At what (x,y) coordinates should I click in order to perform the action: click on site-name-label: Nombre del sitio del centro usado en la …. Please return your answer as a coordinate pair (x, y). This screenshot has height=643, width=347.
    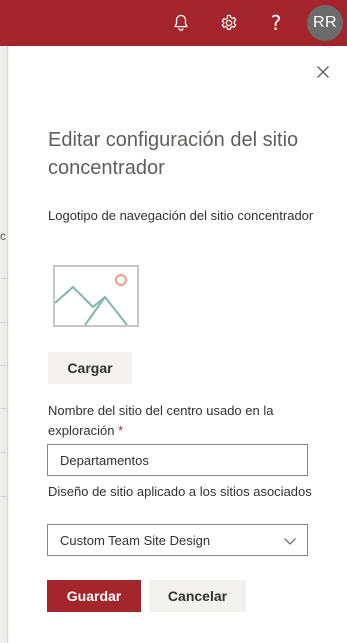
    Looking at the image, I should click on (183, 421).